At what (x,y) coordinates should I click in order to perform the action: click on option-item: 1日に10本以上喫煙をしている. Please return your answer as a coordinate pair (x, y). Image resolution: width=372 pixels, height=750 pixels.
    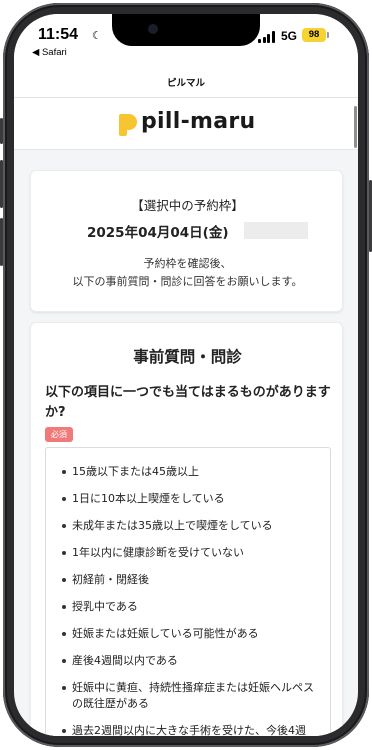
    Looking at the image, I should click on (191, 499).